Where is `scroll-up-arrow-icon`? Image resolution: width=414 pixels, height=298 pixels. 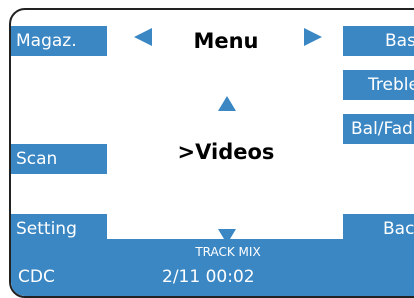 scroll-up-arrow-icon is located at coordinates (227, 103).